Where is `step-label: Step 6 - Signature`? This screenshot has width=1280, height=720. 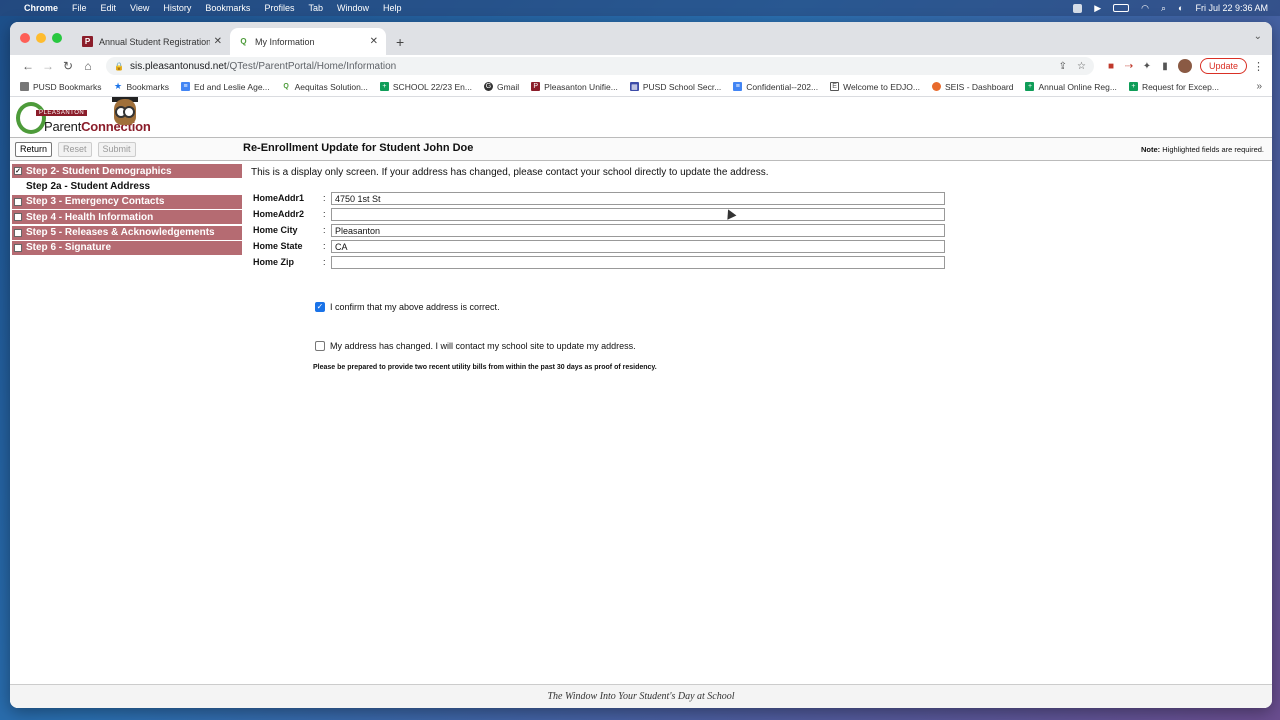
step-label: Step 6 - Signature is located at coordinates (69, 248).